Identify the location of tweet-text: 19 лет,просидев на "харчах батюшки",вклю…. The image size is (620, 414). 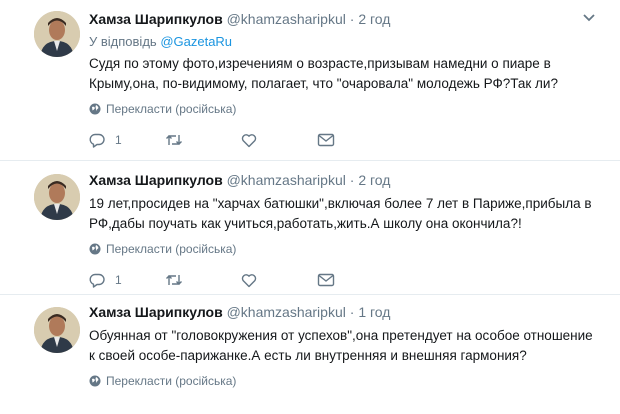
(340, 213).